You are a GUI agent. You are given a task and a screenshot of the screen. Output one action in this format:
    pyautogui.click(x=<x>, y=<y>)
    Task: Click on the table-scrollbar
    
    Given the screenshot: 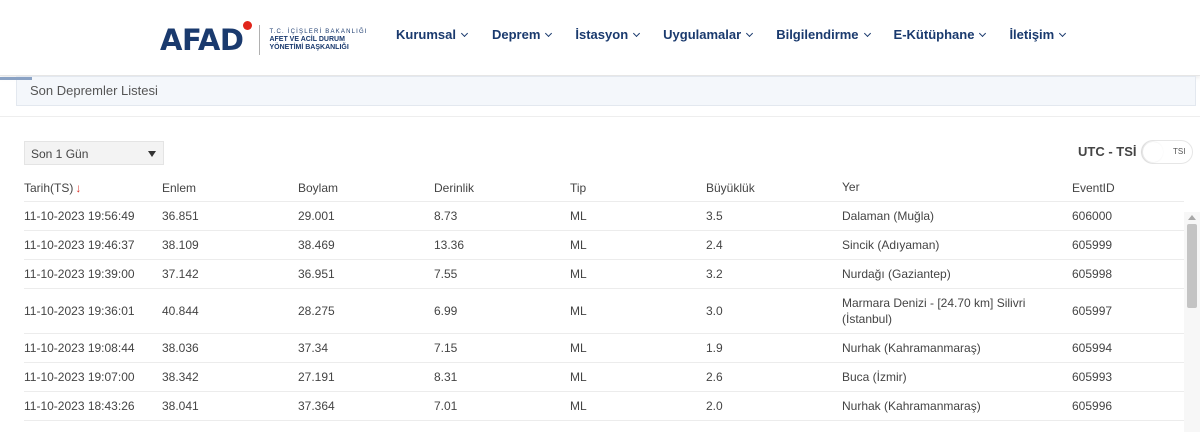 What is the action you would take?
    pyautogui.click(x=1192, y=322)
    